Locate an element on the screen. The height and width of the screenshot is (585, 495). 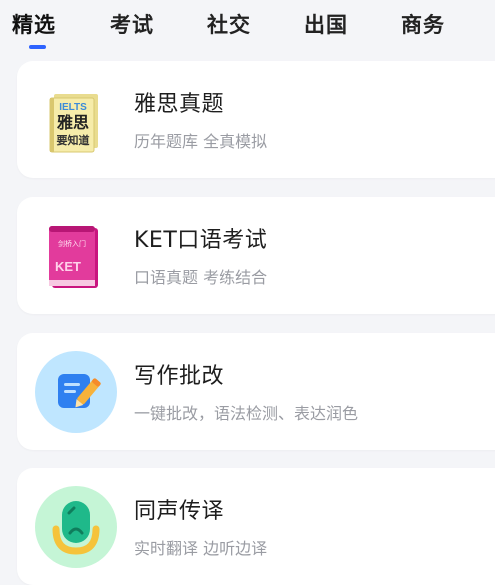
card-subtitle: 一键批改，语法检测、表达润色 is located at coordinates (246, 413).